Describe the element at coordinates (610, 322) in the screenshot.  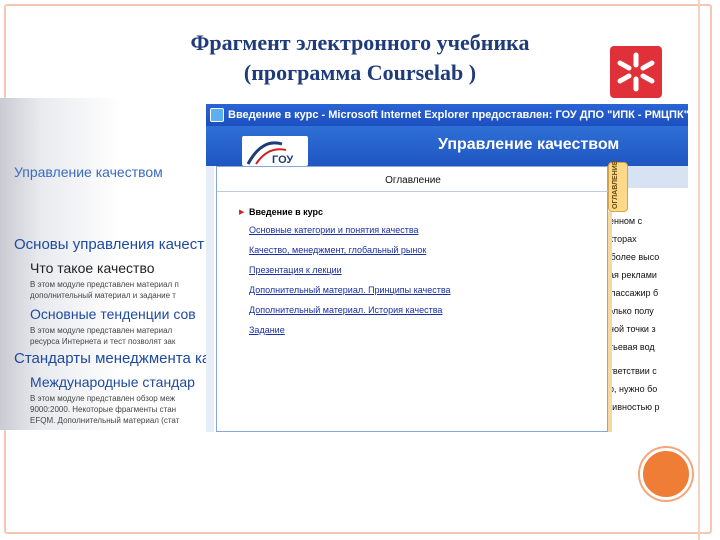
I see `toc-tab-edge` at that location.